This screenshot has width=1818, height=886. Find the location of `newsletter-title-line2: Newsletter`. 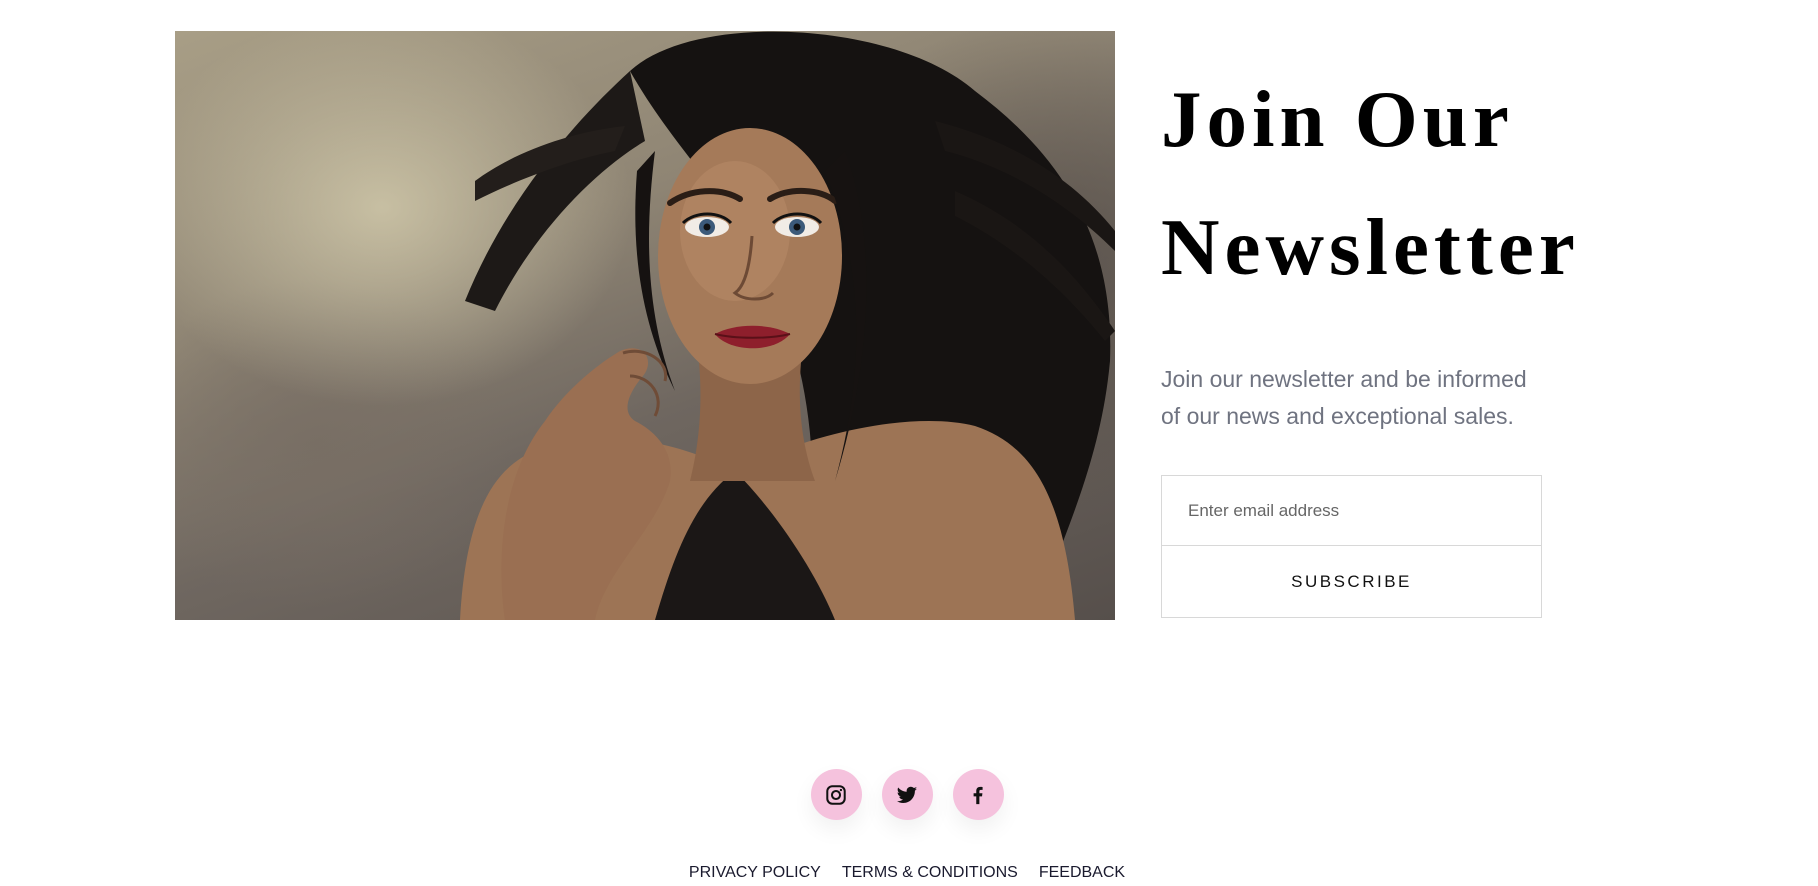

newsletter-title-line2: Newsletter is located at coordinates (1370, 247).